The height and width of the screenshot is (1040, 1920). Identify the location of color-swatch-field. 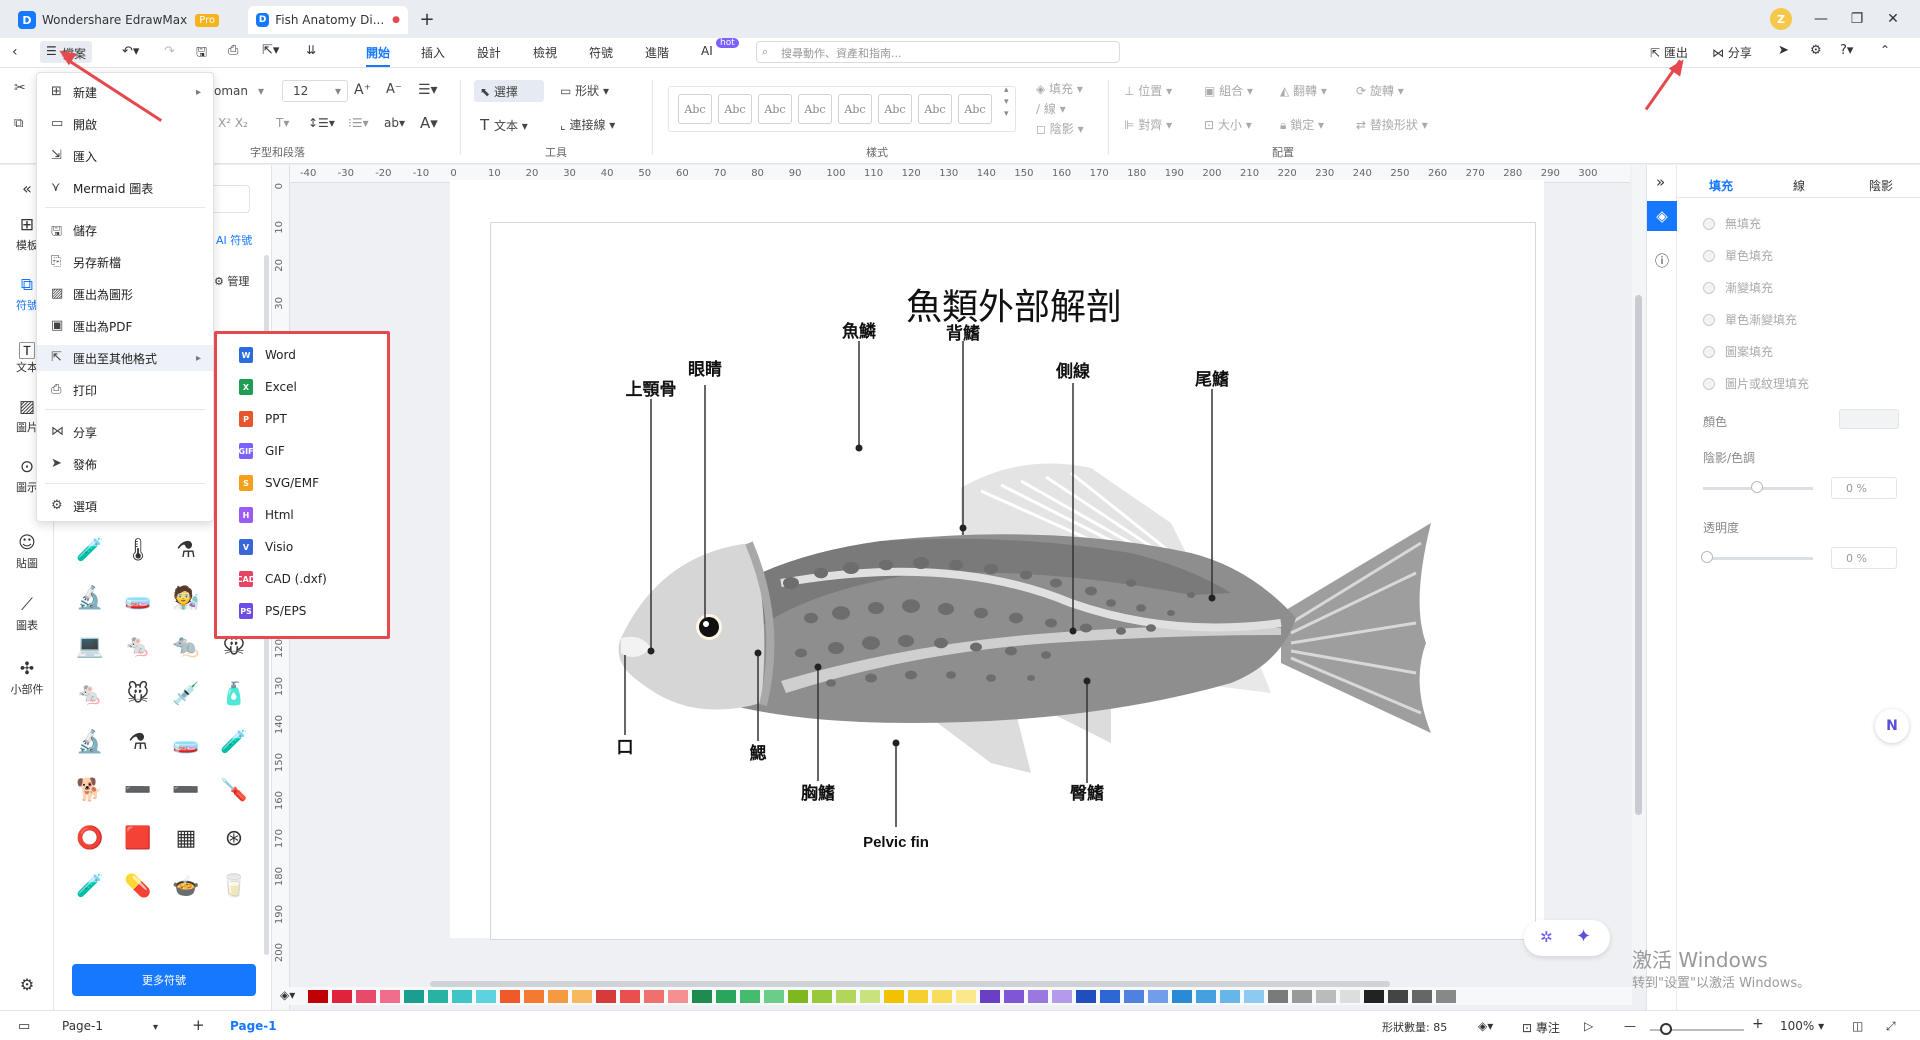
(1869, 419).